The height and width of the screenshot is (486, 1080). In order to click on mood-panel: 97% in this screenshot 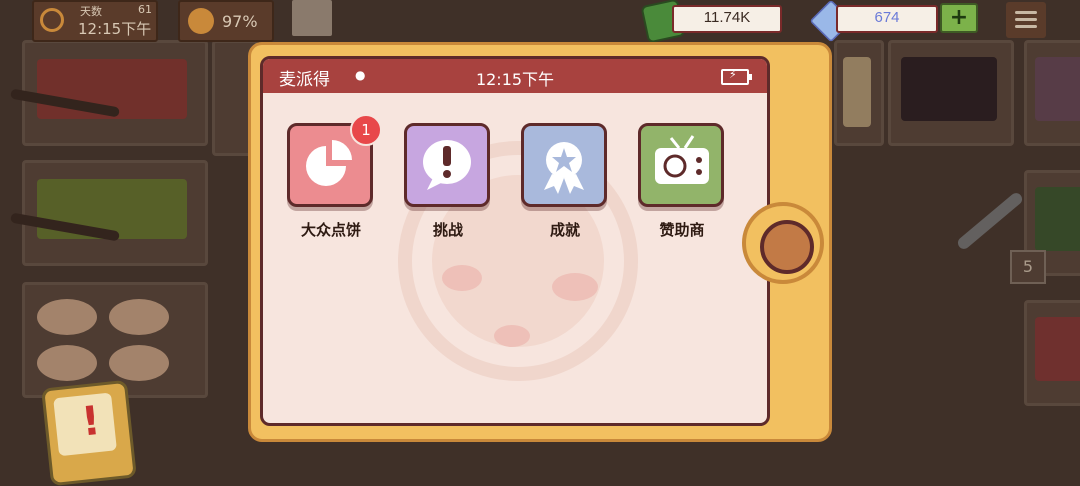, I will do `click(226, 21)`.